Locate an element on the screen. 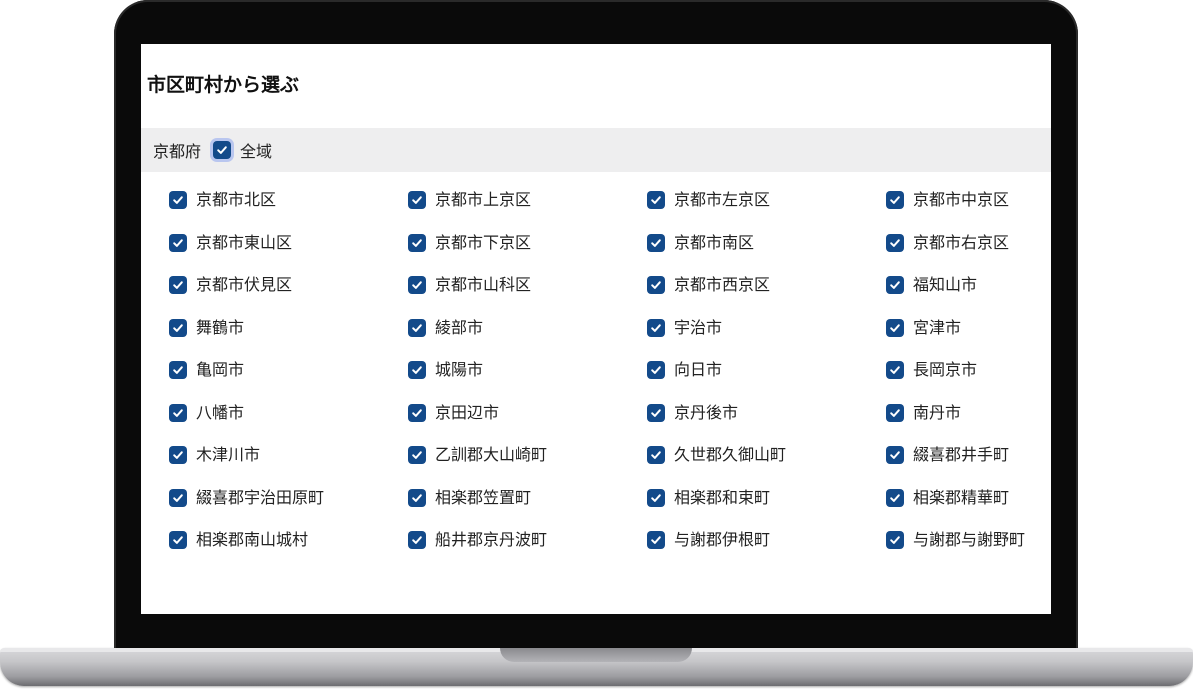  municipality-checkbox-item: 長岡京市 is located at coordinates (968, 382).